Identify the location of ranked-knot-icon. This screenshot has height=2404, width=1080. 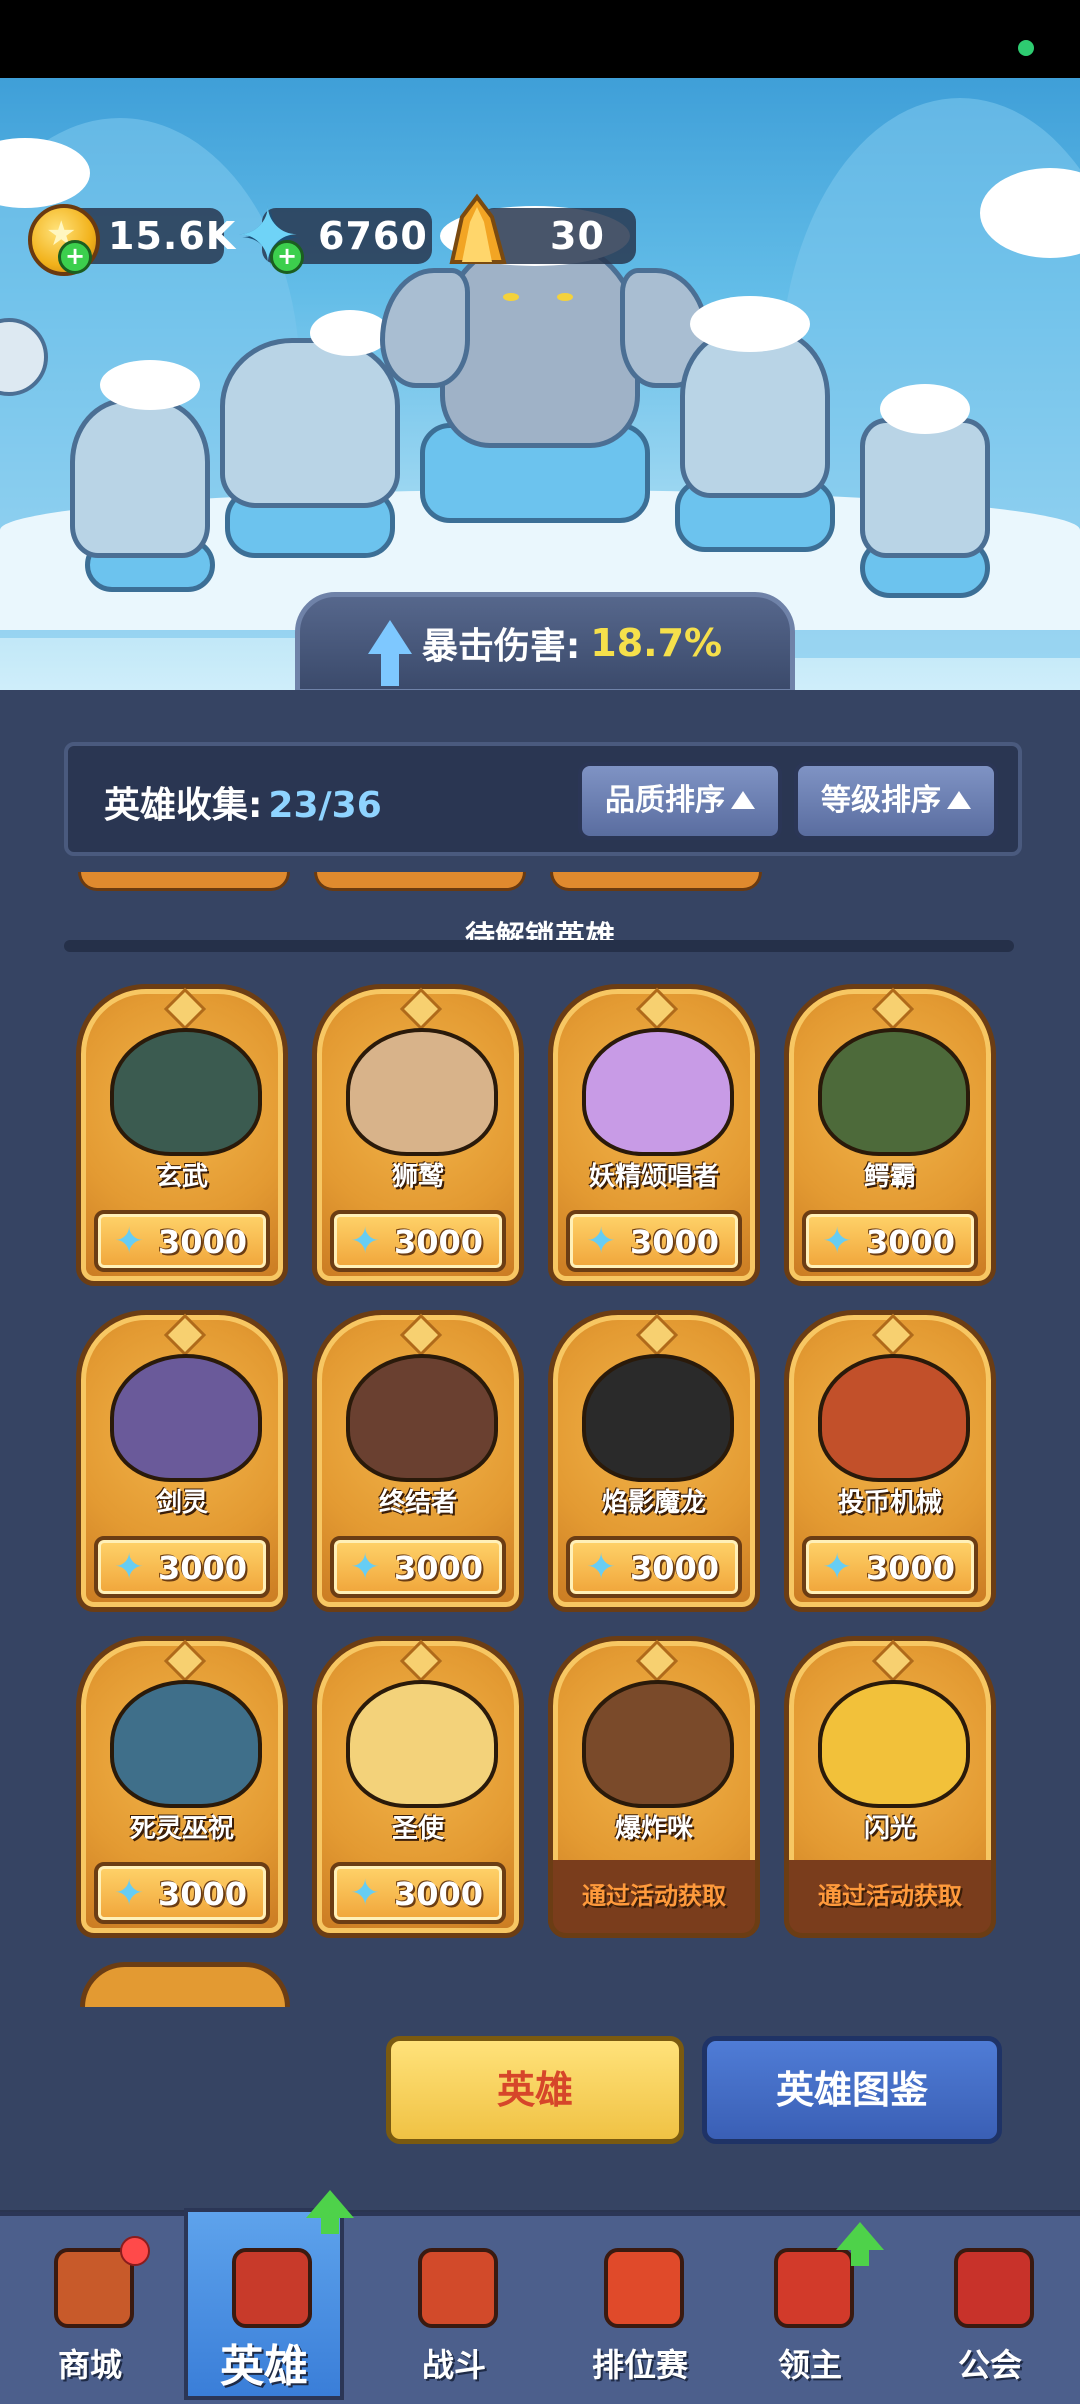
(644, 2288).